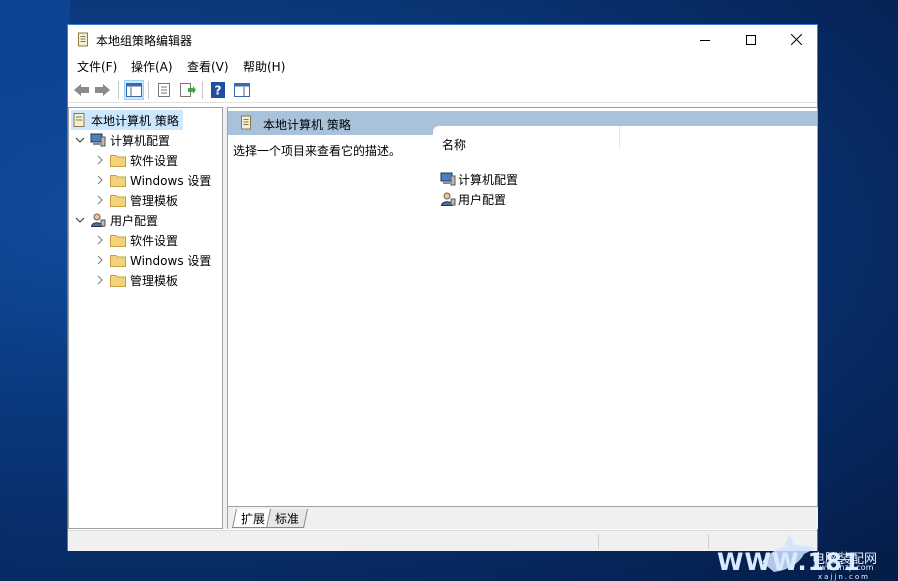  I want to click on watermark-url-secondary: xajjn.com, so click(844, 577).